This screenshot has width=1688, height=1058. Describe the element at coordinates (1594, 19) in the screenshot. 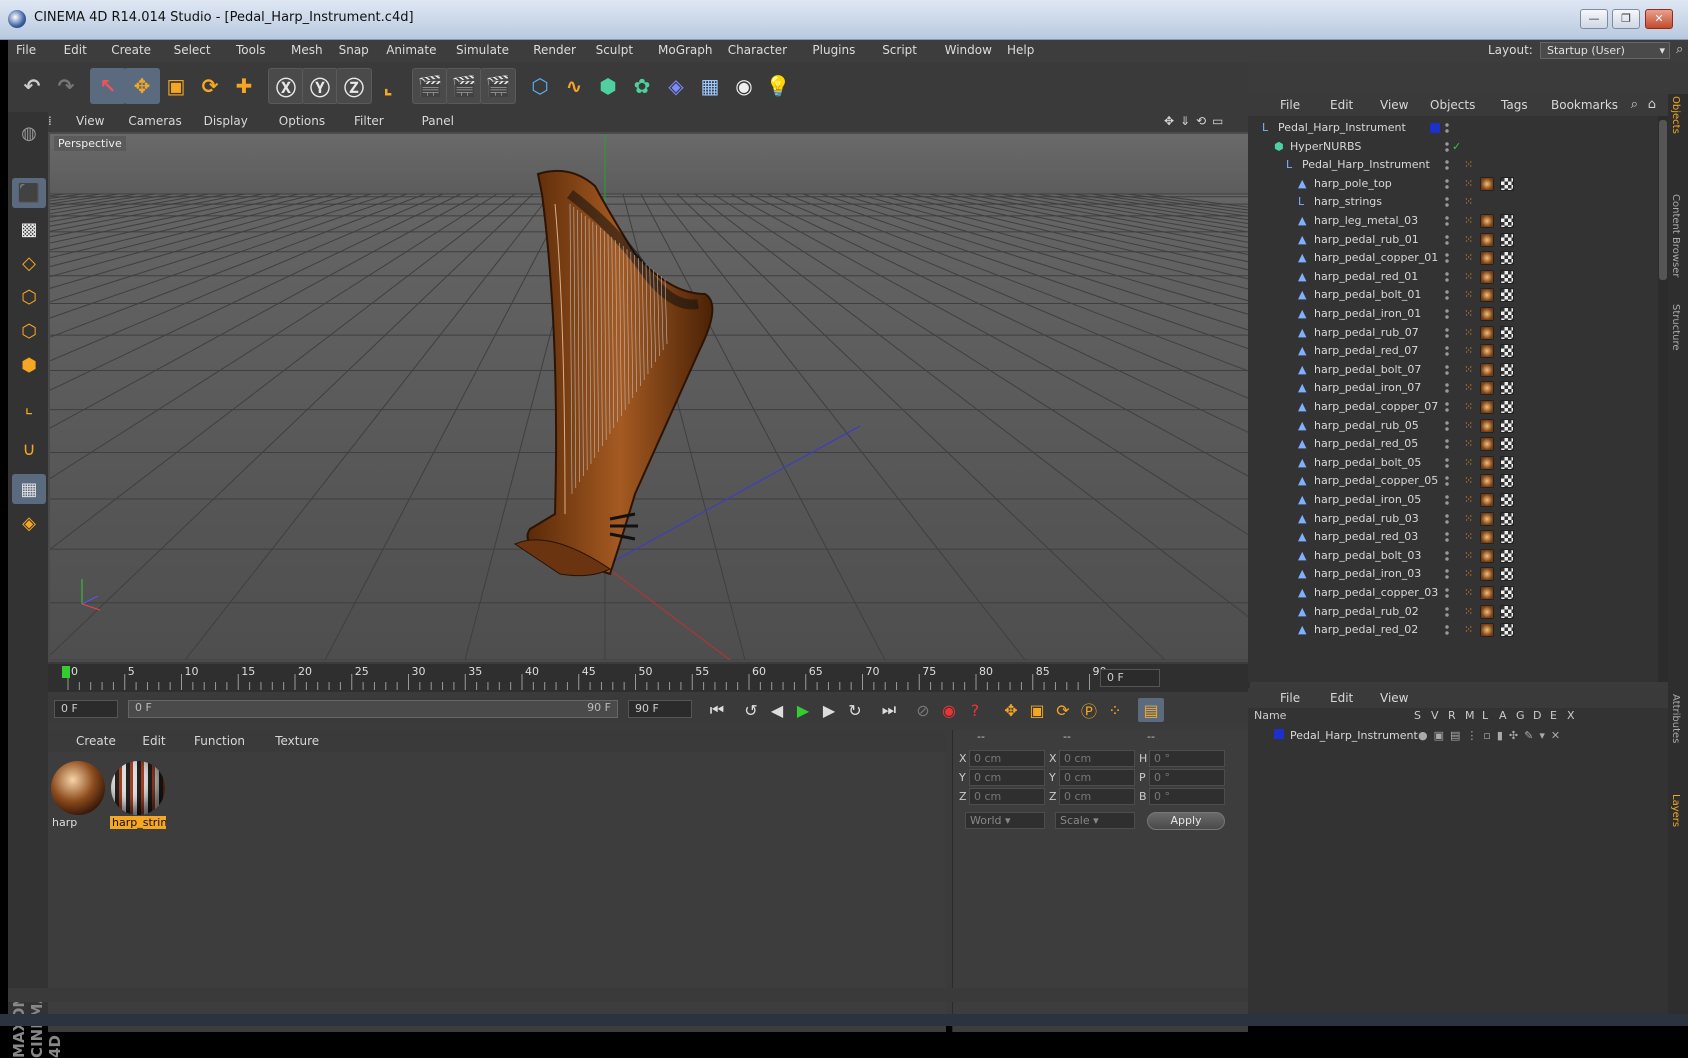

I see `minimize-button: —` at that location.